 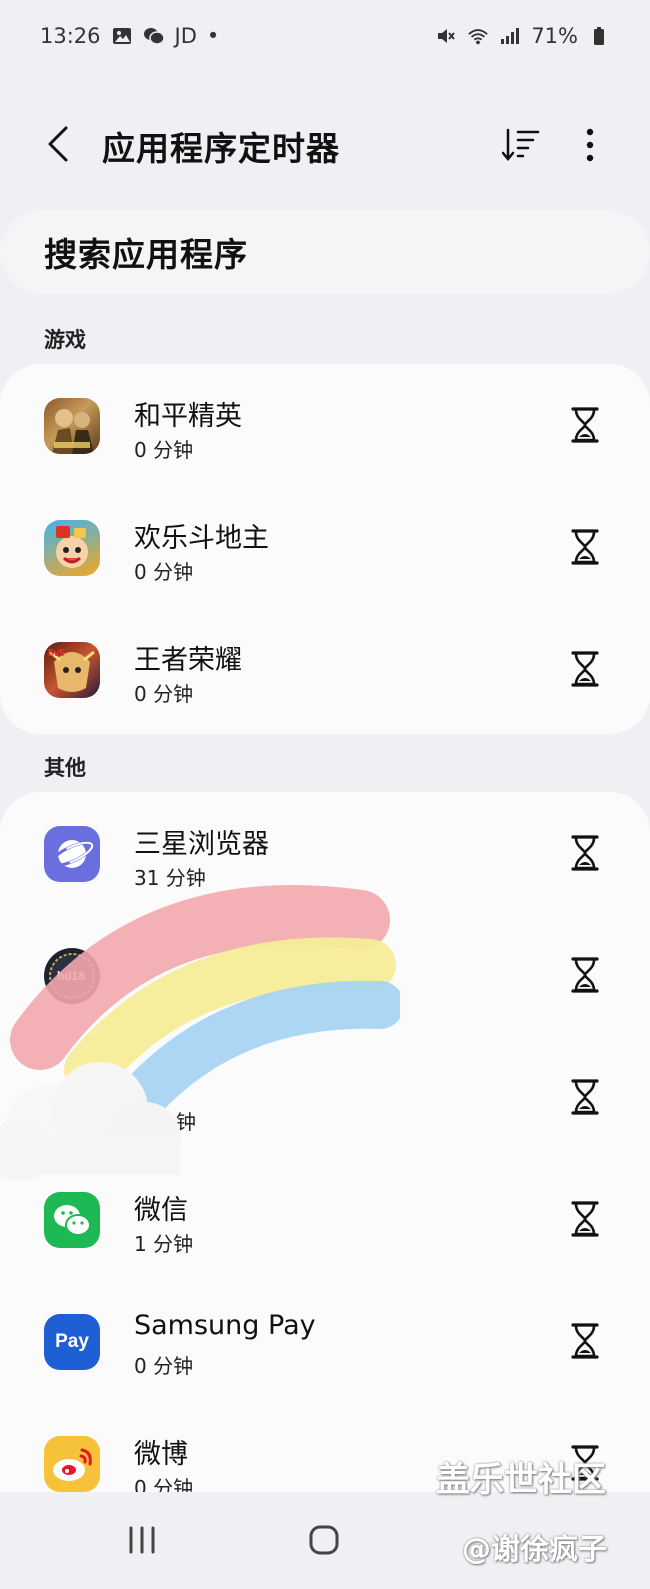 I want to click on app-name: 微信, so click(x=161, y=1210).